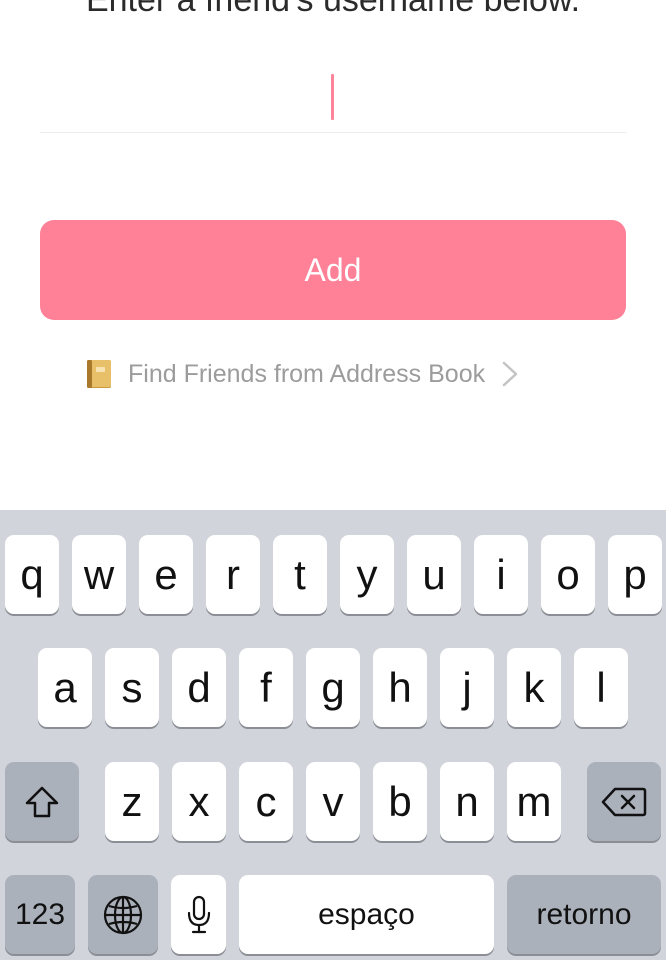 The height and width of the screenshot is (960, 666). What do you see at coordinates (40, 914) in the screenshot?
I see `numbers-key: 123` at bounding box center [40, 914].